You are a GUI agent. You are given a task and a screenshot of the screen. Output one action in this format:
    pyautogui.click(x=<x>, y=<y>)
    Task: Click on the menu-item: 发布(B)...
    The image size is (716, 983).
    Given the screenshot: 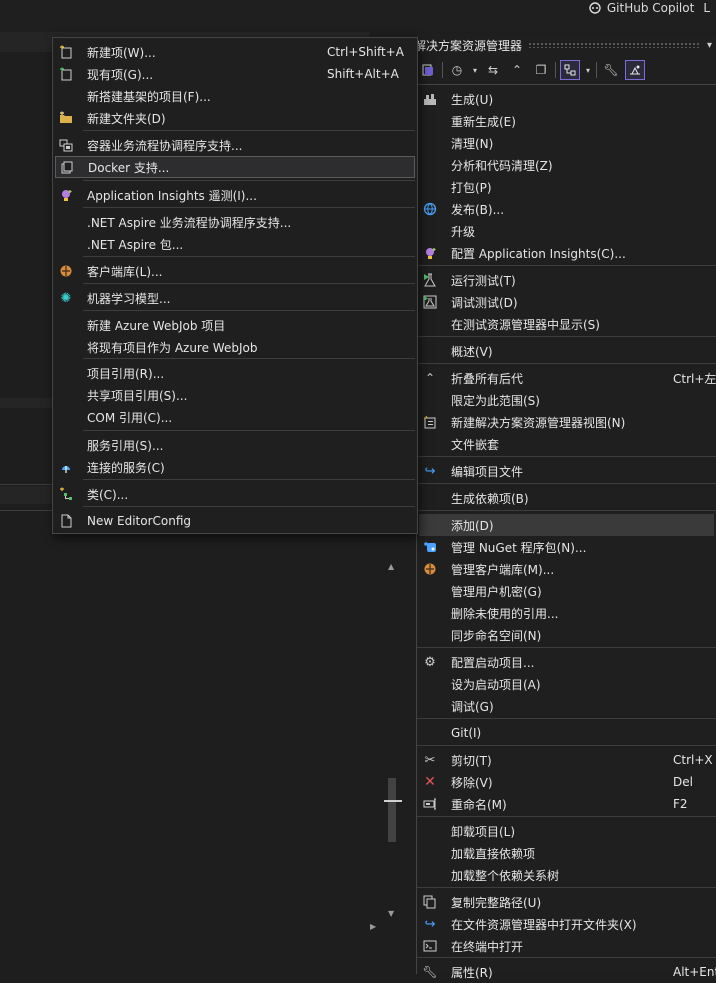 What is the action you would take?
    pyautogui.click(x=566, y=209)
    